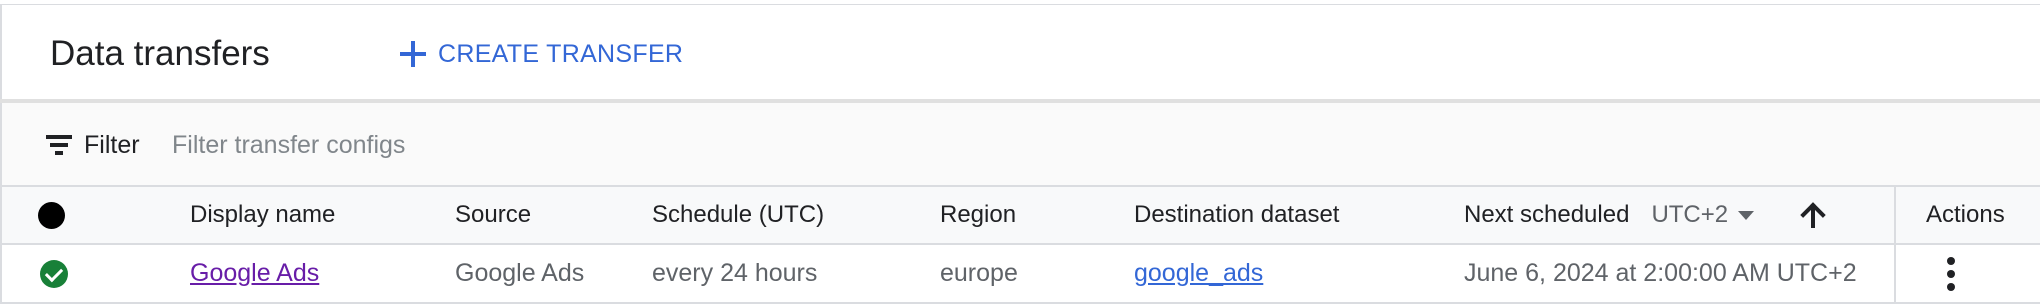 This screenshot has width=2040, height=304. Describe the element at coordinates (1690, 214) in the screenshot. I see `timezone-value: UTC+2` at that location.